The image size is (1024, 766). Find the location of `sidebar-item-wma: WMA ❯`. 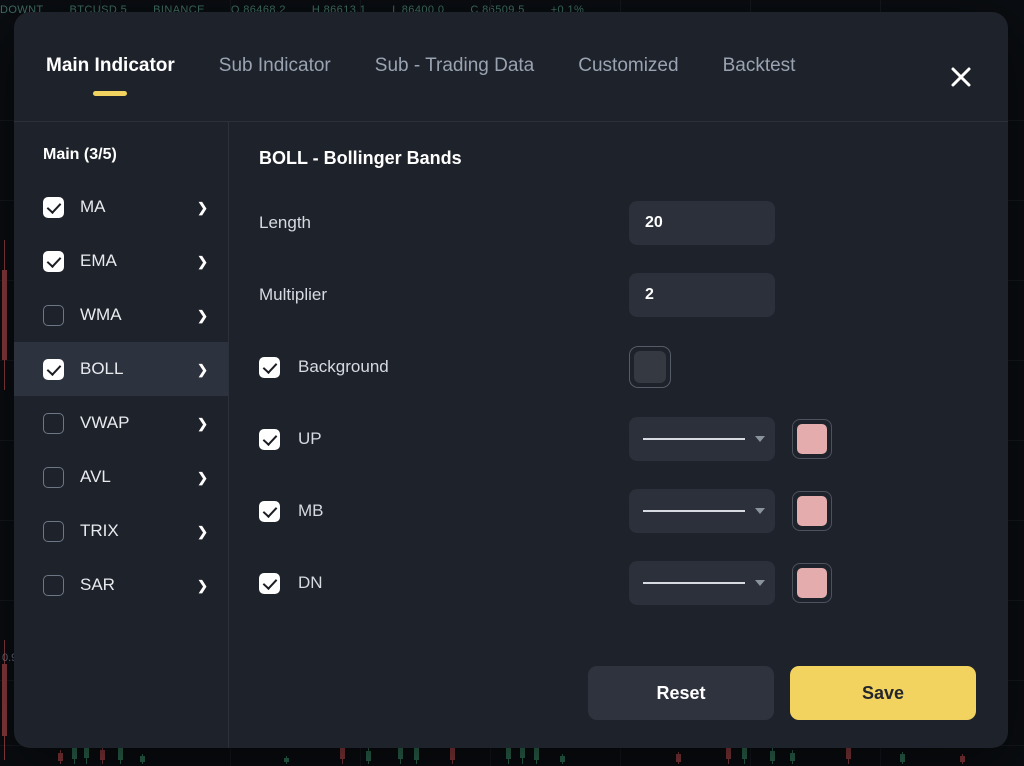

sidebar-item-wma: WMA ❯ is located at coordinates (121, 315).